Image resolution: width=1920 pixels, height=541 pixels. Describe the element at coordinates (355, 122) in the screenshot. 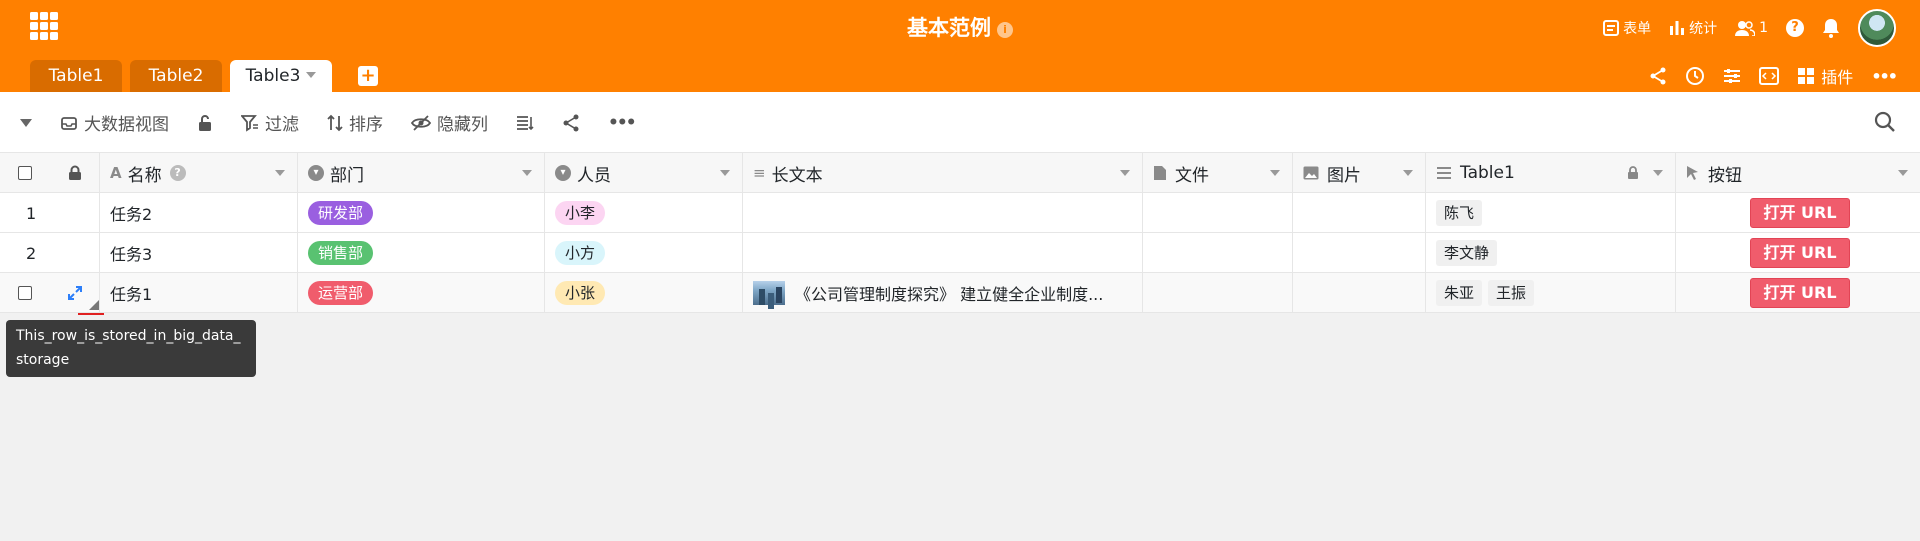

I see `sort-button: 排序` at that location.